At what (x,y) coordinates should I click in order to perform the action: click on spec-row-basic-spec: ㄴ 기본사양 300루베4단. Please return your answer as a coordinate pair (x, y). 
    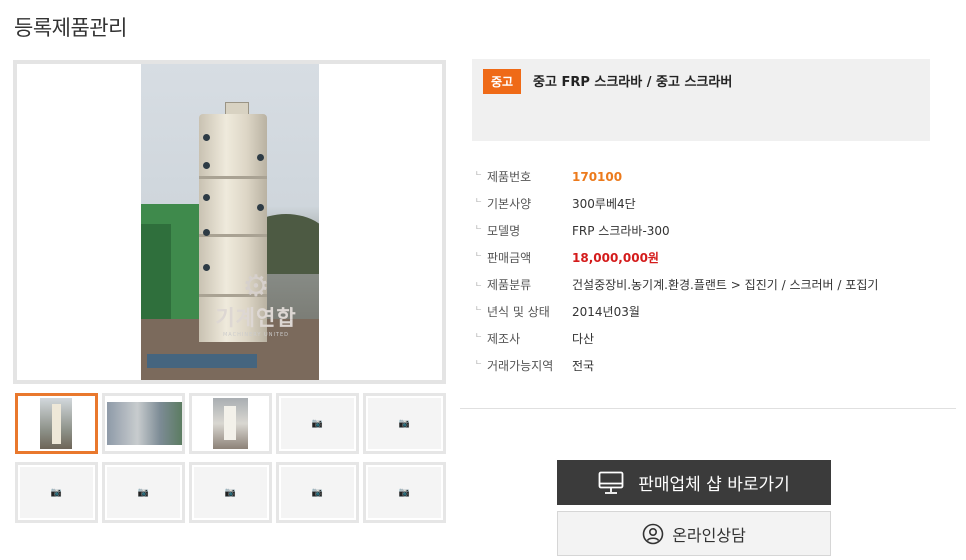
    Looking at the image, I should click on (695, 204).